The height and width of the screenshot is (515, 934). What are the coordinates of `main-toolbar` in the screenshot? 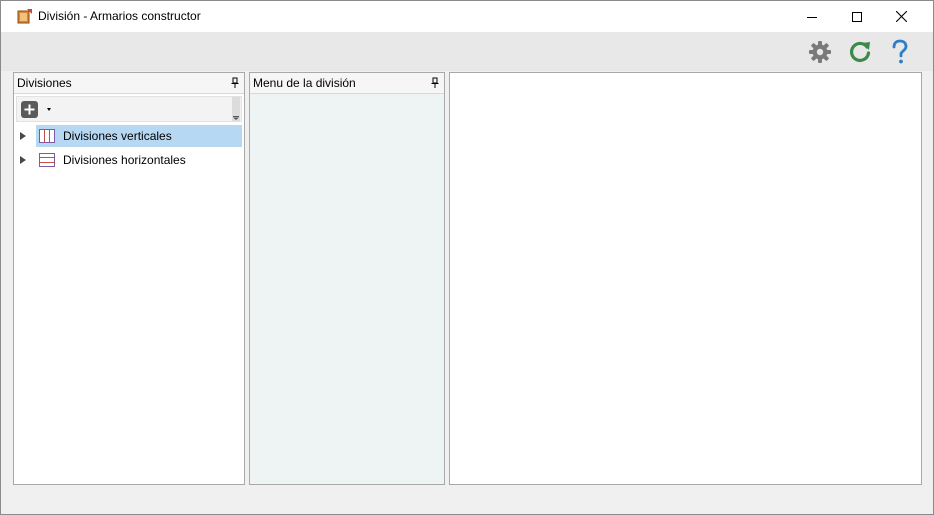 It's located at (467, 51).